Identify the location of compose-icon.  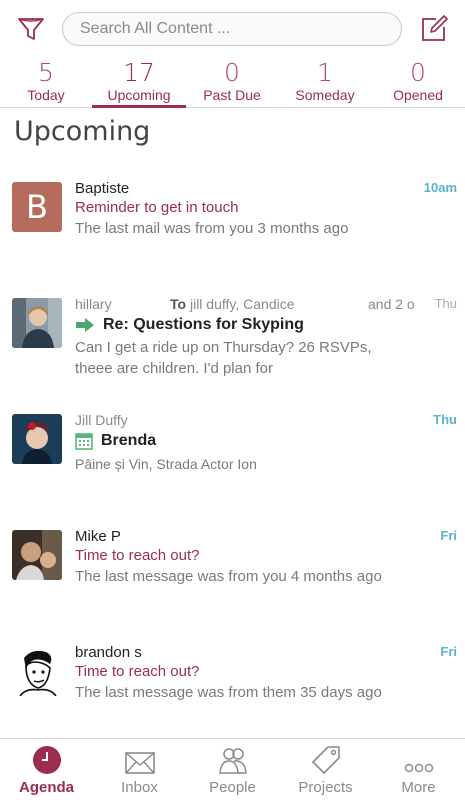
(435, 28).